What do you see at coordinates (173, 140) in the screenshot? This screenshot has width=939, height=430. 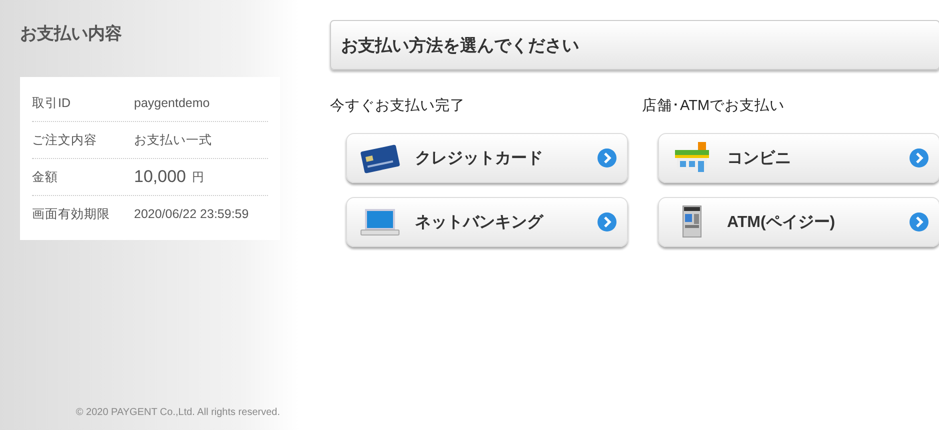 I see `detail-value: お支払い一式` at bounding box center [173, 140].